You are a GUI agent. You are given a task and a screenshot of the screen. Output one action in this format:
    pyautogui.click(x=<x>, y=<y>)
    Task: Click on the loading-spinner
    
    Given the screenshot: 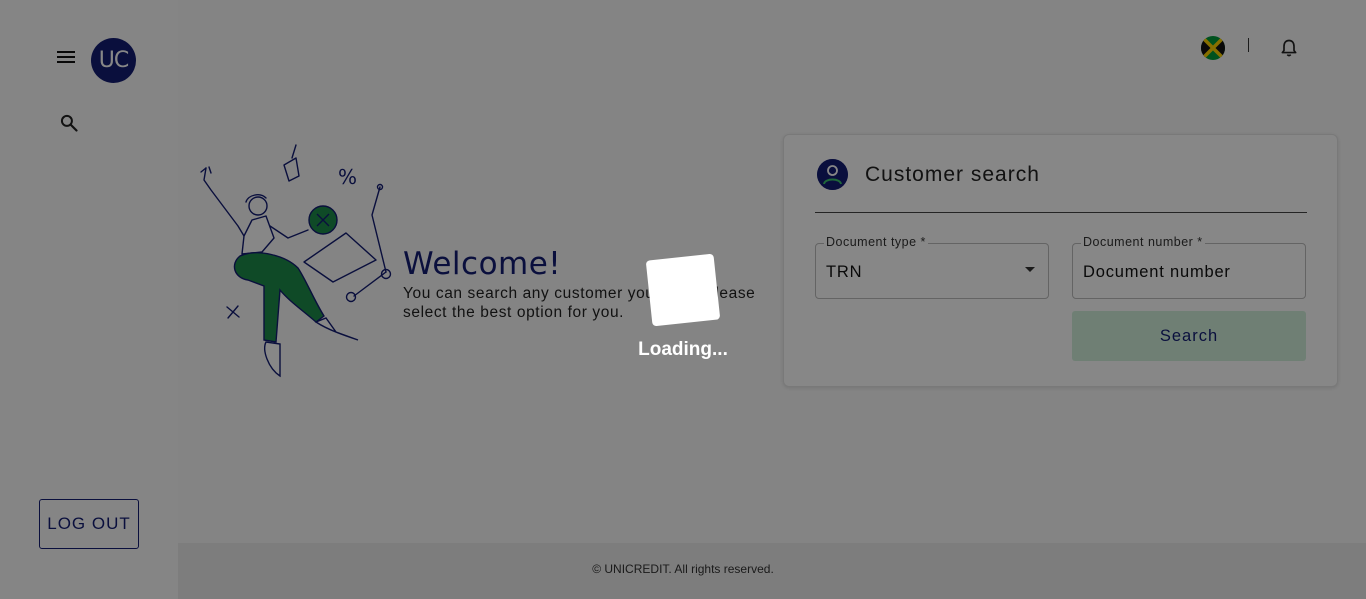 What is the action you would take?
    pyautogui.click(x=683, y=290)
    